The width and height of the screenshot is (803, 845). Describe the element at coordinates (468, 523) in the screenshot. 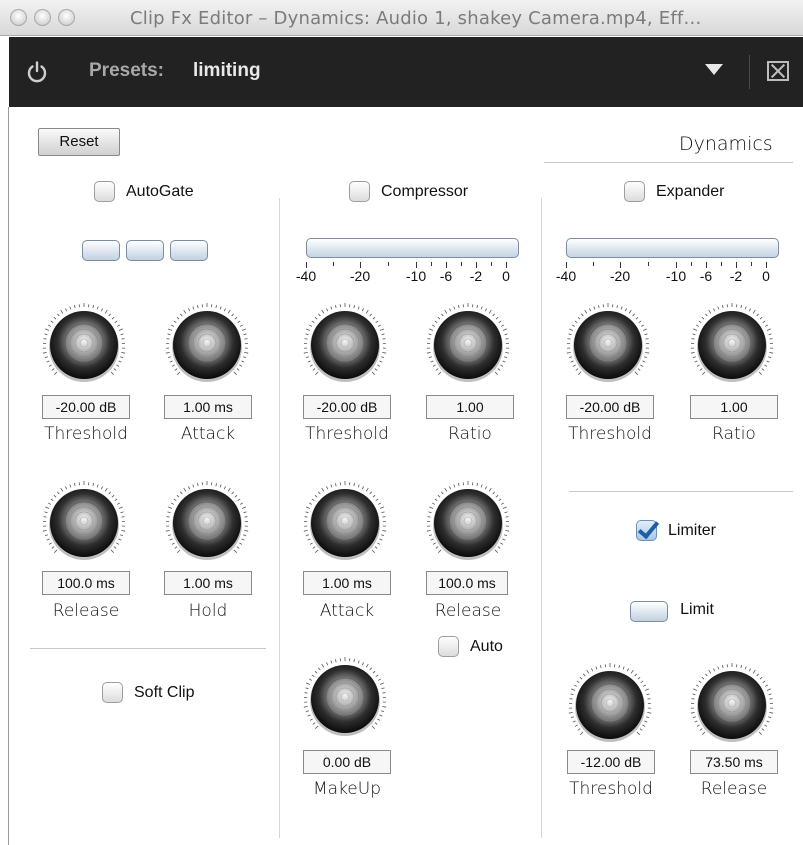

I see `compressor-release-knob` at that location.